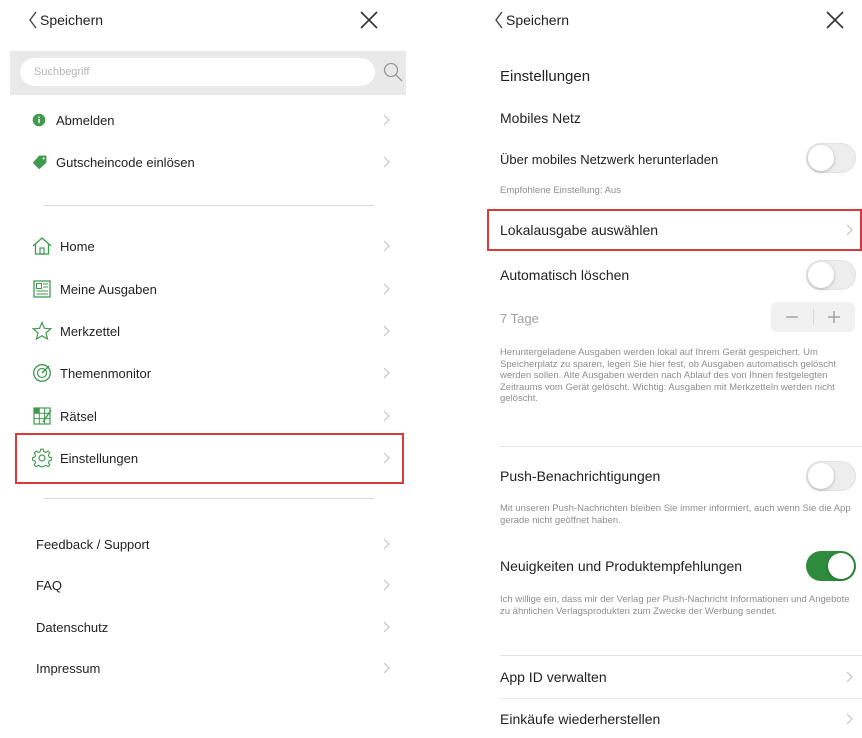  I want to click on menu-item-label: Abmelden, so click(85, 120).